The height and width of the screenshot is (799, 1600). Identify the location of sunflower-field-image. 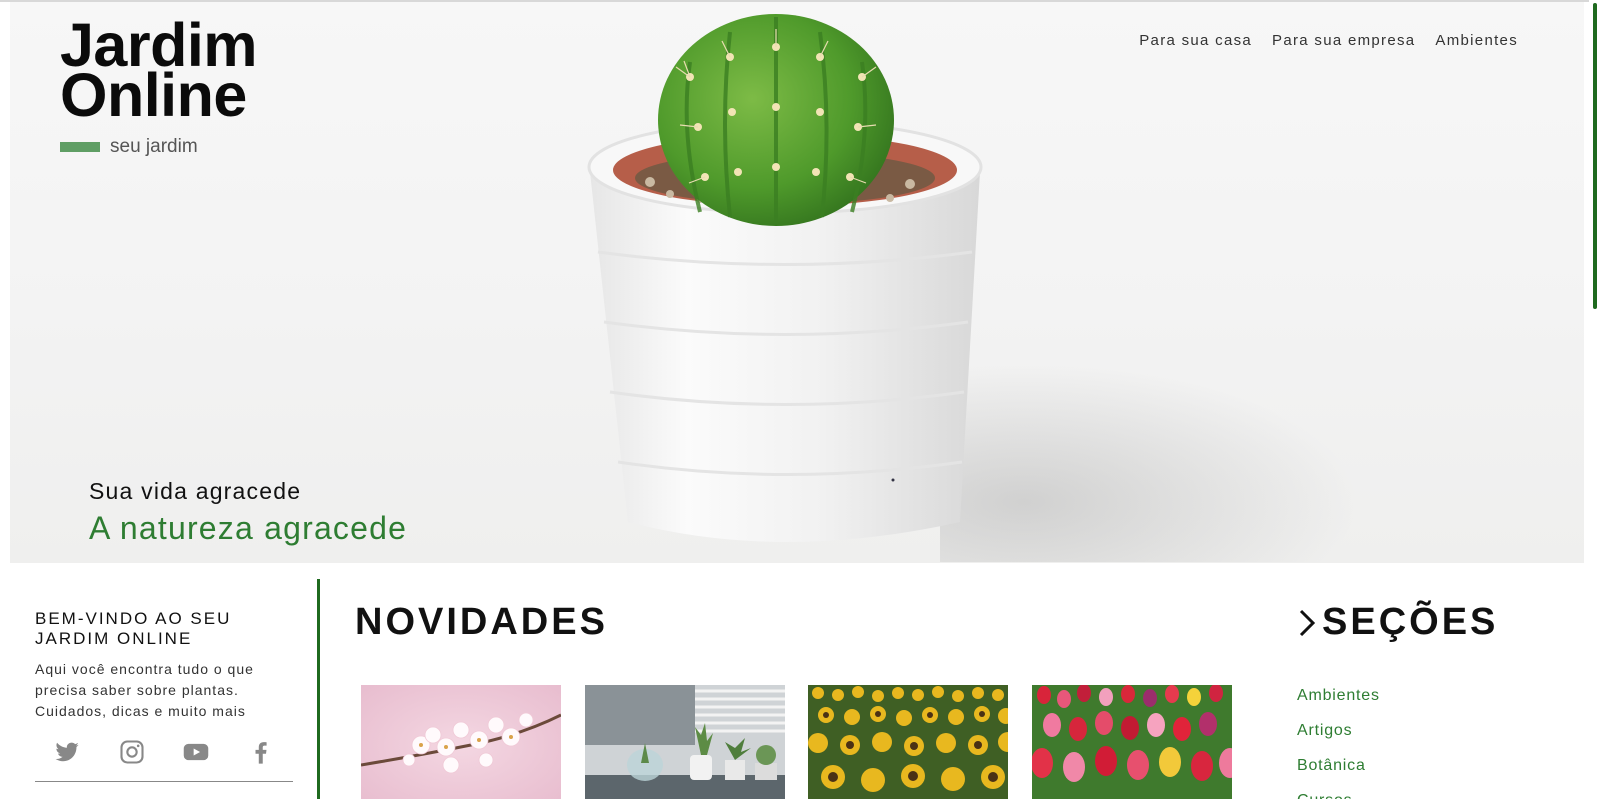
(908, 742).